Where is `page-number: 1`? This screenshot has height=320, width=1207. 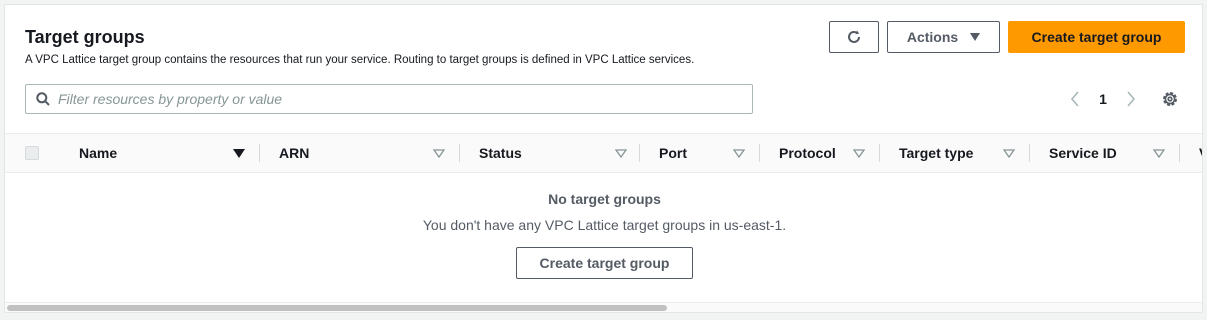 page-number: 1 is located at coordinates (1103, 99).